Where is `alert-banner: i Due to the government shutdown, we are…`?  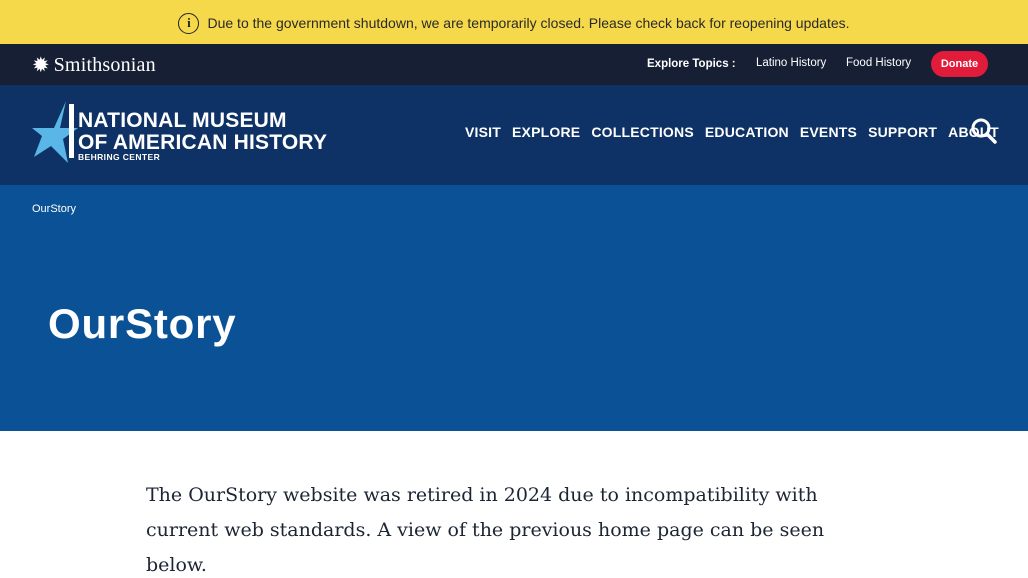 alert-banner: i Due to the government shutdown, we are… is located at coordinates (514, 22).